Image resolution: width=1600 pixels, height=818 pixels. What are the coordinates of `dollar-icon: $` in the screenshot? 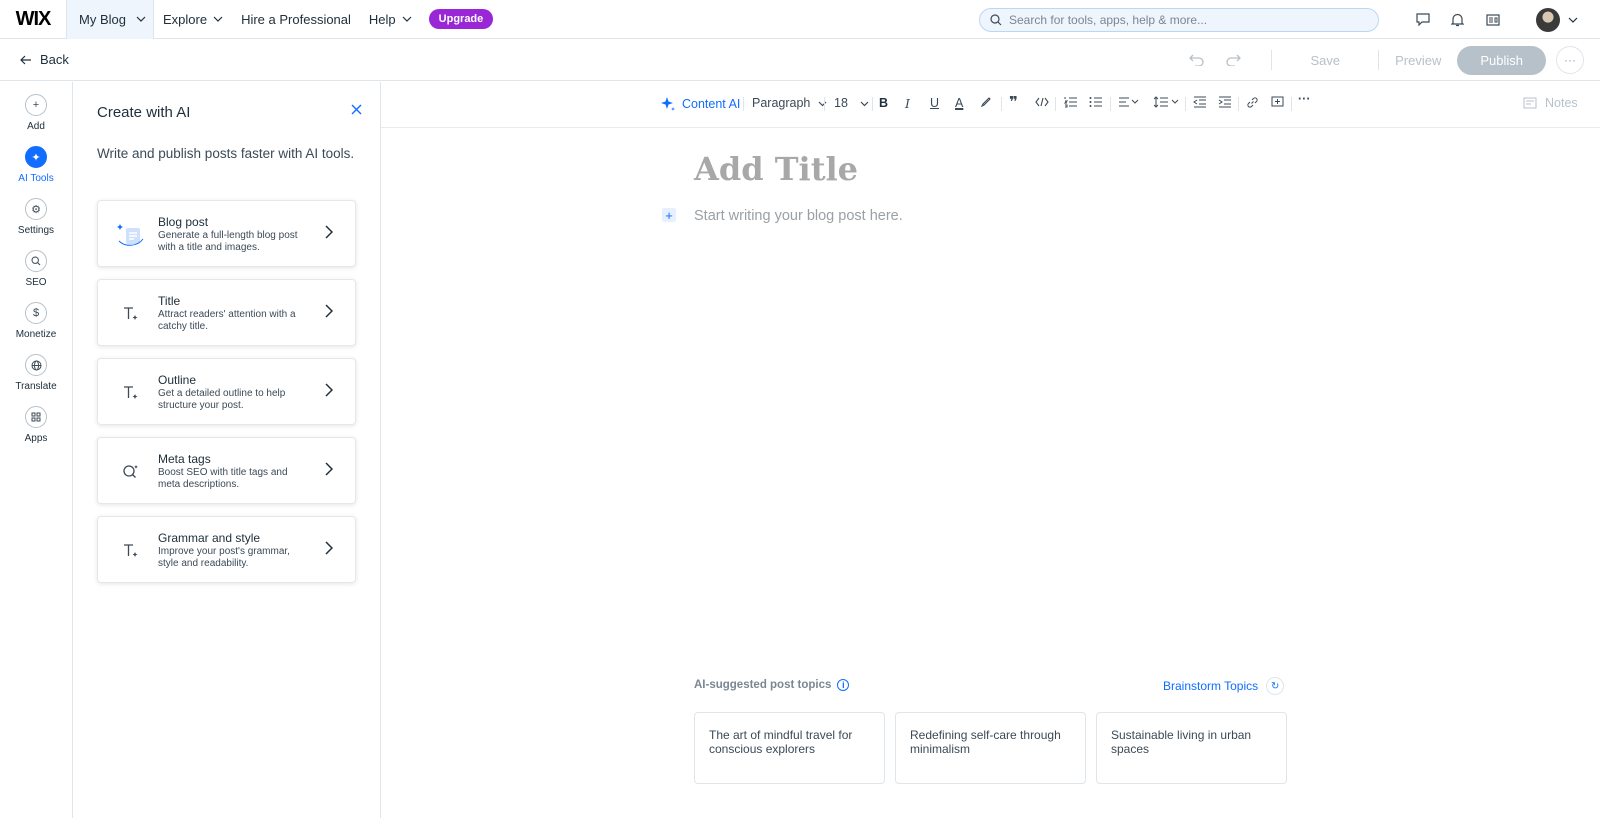 It's located at (36, 313).